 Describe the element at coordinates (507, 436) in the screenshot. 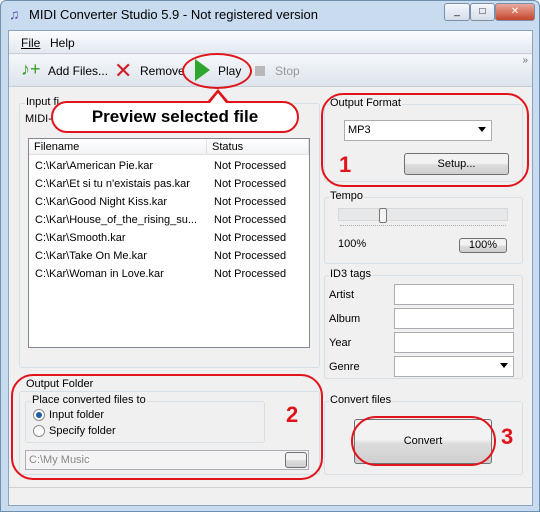

I see `annotation-number-3: 3` at that location.